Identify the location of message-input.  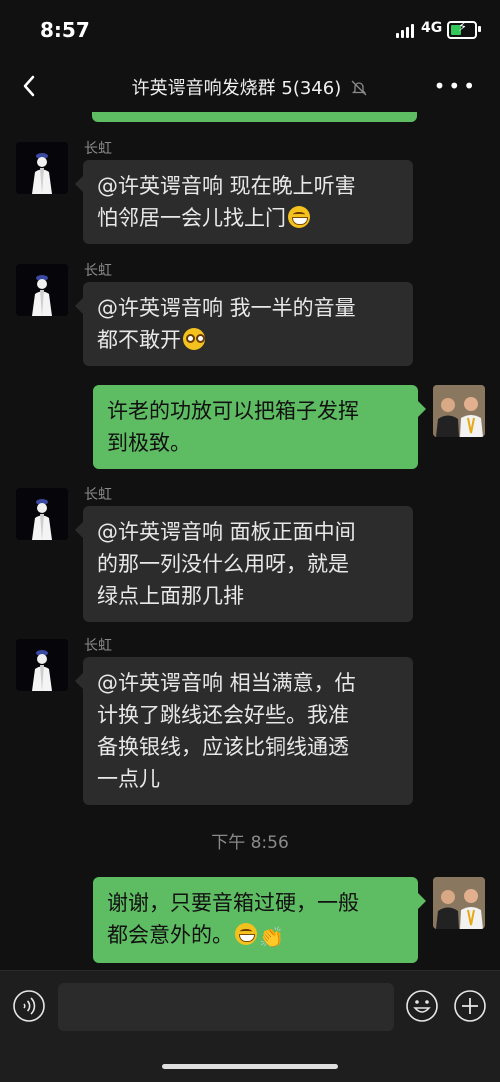
(226, 1007).